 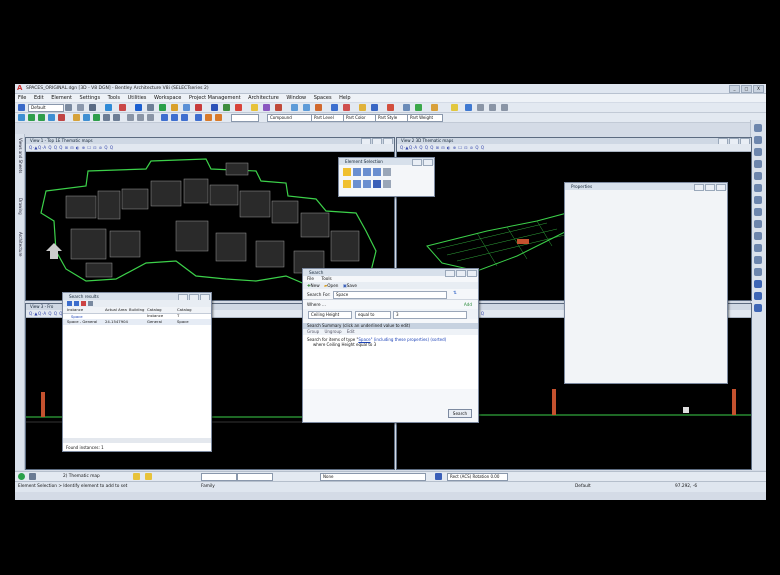 What do you see at coordinates (721, 187) in the screenshot?
I see `properties-close` at bounding box center [721, 187].